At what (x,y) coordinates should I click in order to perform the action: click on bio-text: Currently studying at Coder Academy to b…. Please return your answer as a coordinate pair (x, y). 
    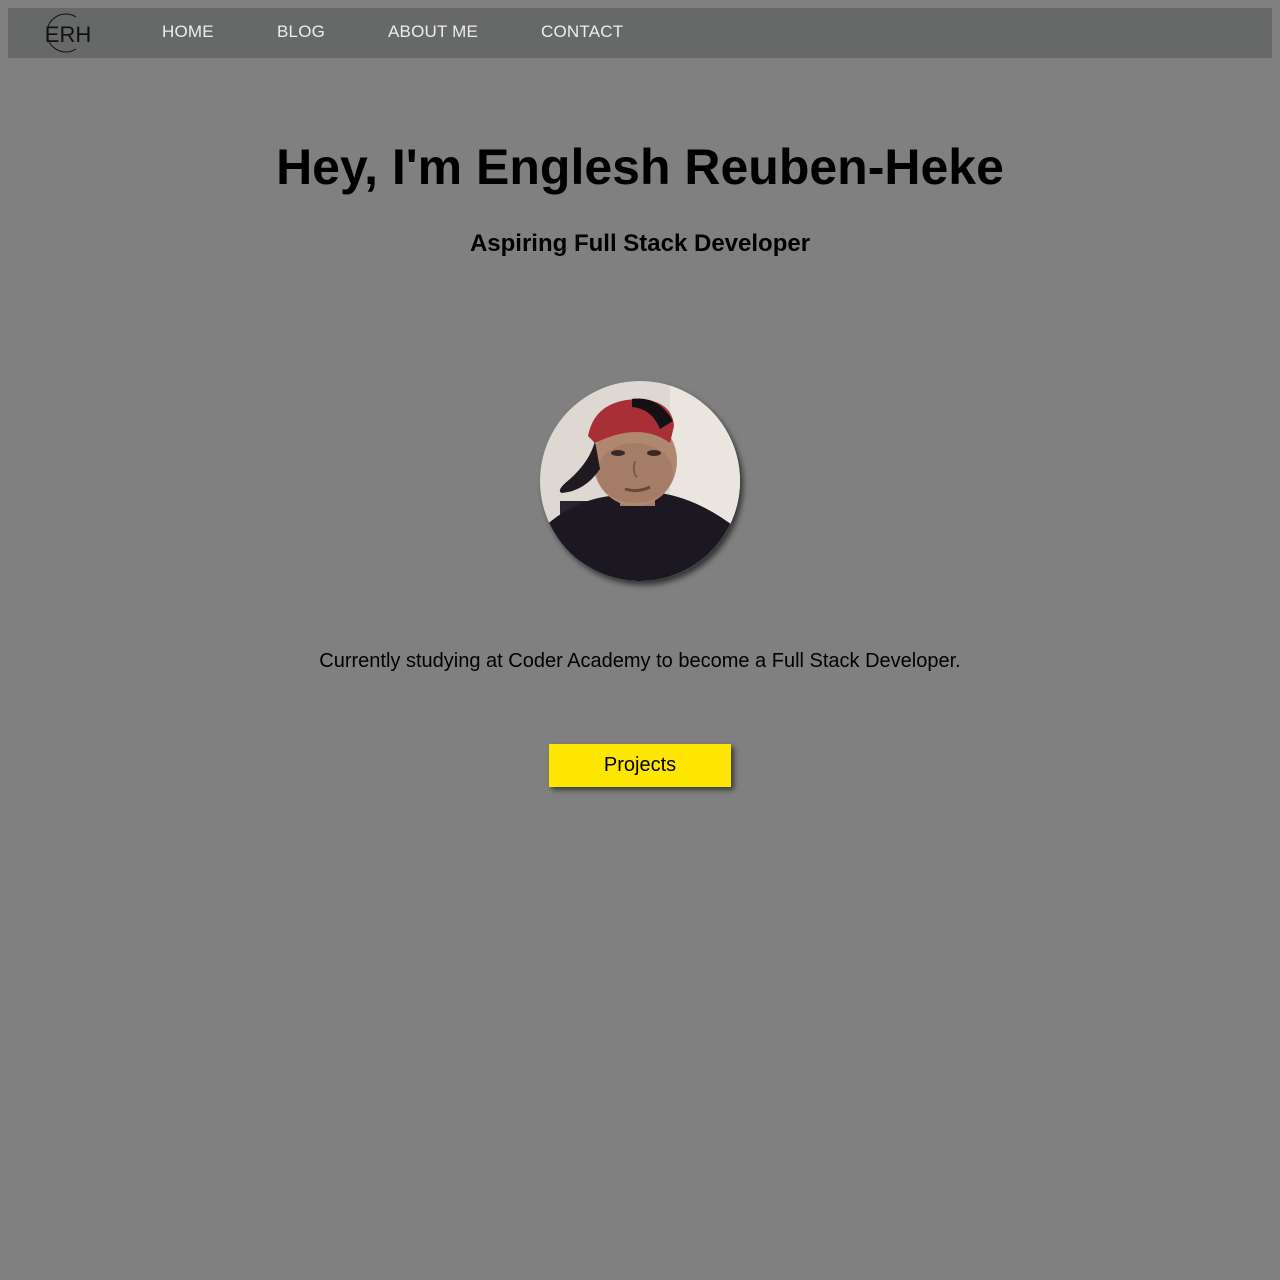
    Looking at the image, I should click on (640, 661).